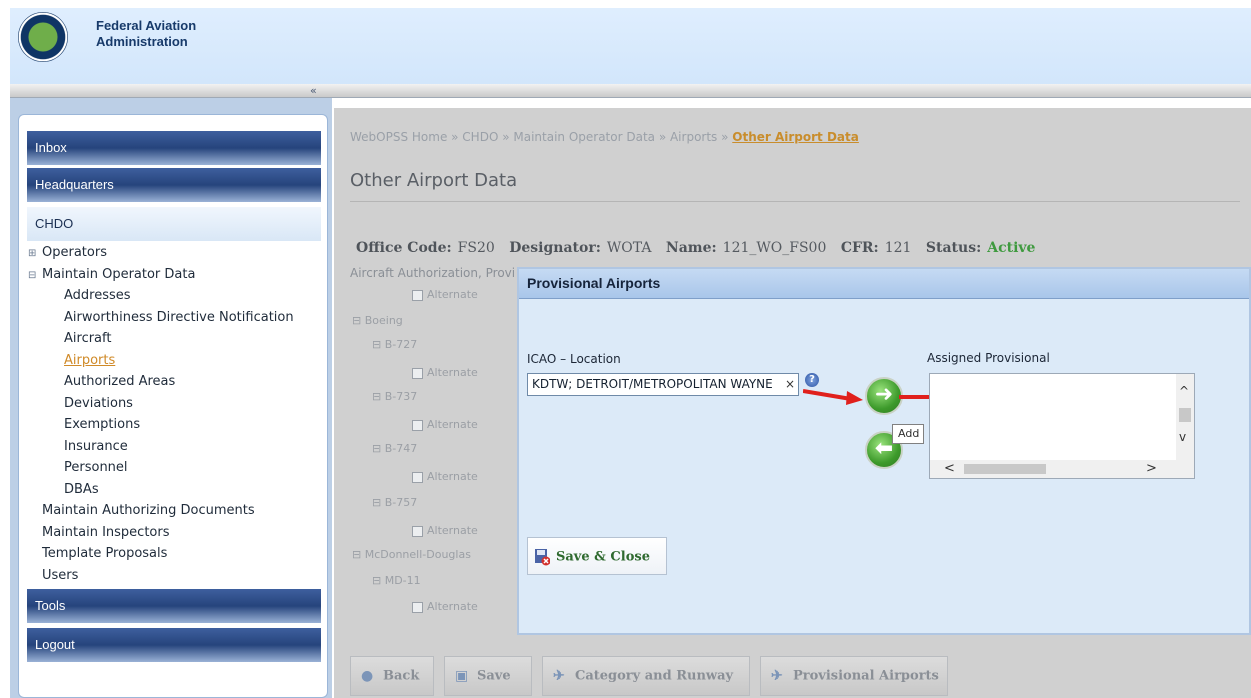 The height and width of the screenshot is (698, 1251). I want to click on sidebar-item-label: Operators, so click(74, 252).